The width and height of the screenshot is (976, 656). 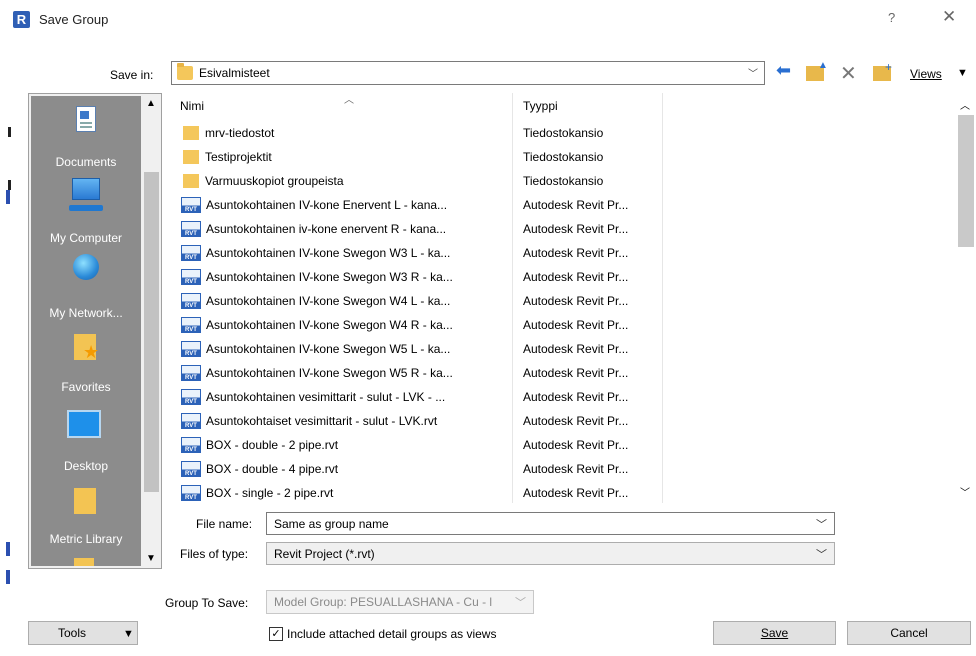 I want to click on file-name: Varmuuskopiot groupeista, so click(x=274, y=181).